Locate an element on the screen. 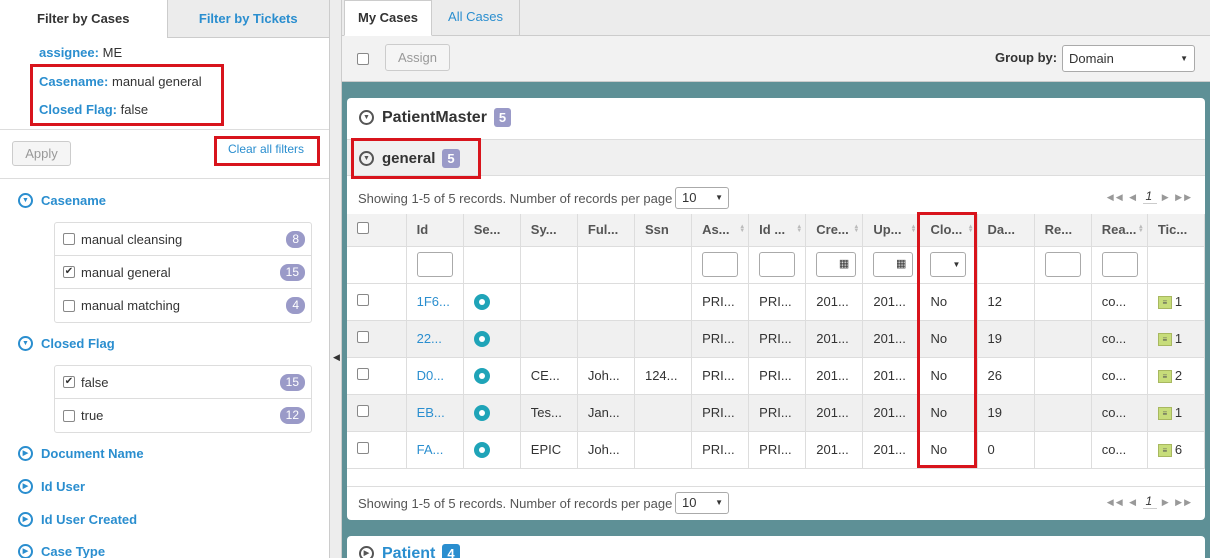 The width and height of the screenshot is (1210, 558). table-row: 22... PRI... PRI... 201... 201... No 19 co... ≡ 1 is located at coordinates (776, 339).